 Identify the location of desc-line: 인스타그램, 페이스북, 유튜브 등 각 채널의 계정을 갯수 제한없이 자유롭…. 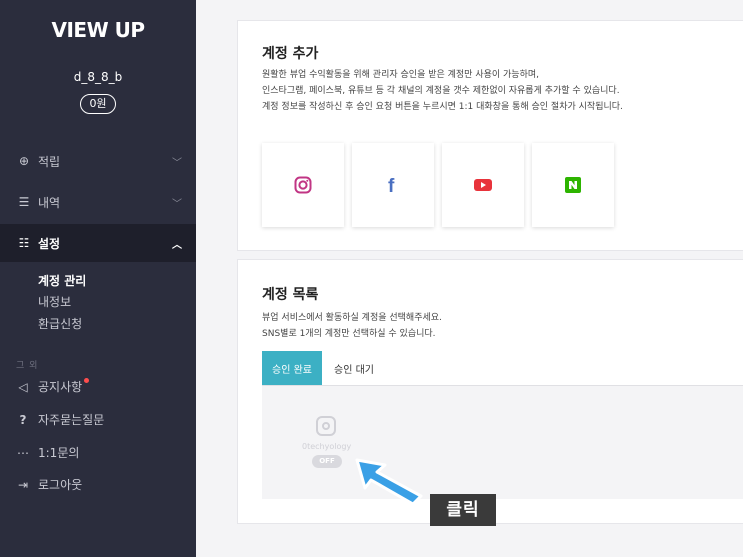
(441, 91).